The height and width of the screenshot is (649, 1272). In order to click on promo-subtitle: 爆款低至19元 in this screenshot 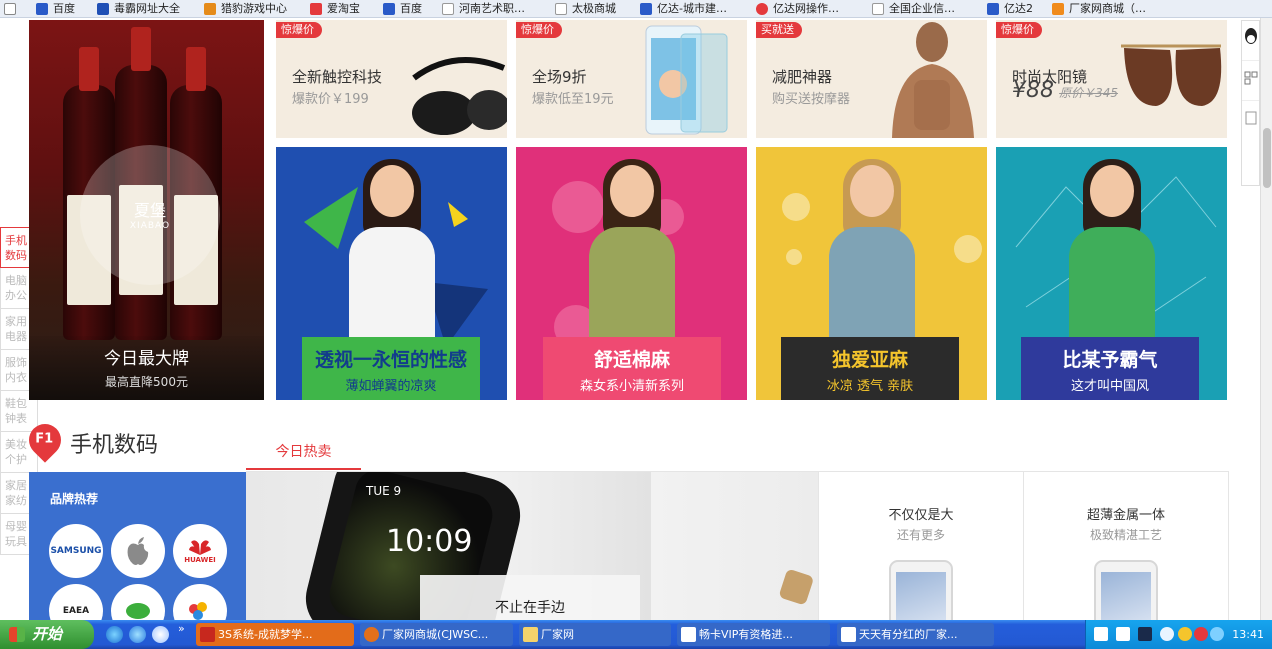, I will do `click(573, 99)`.